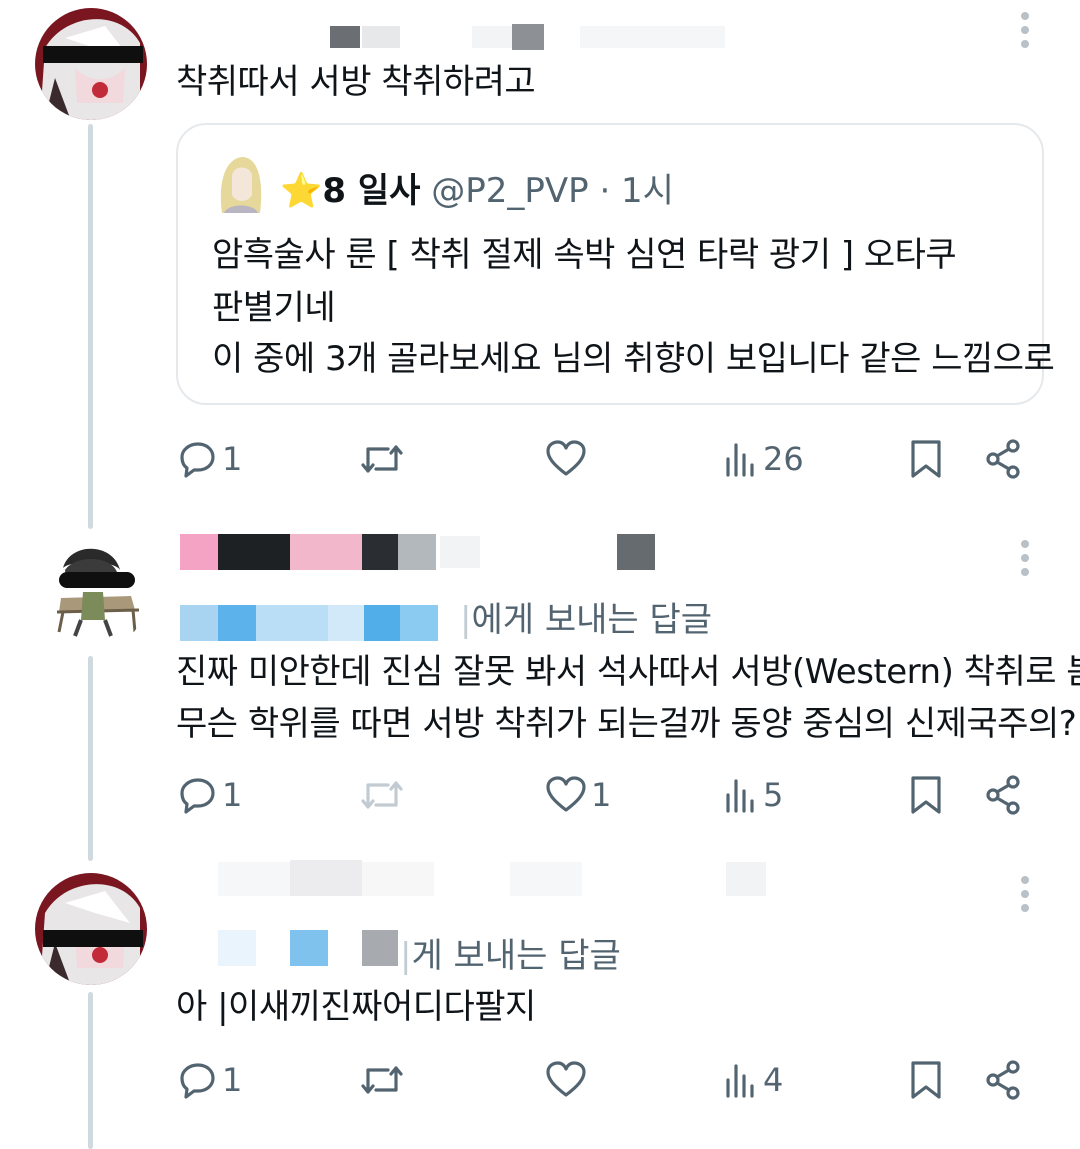 This screenshot has height=1149, width=1080. I want to click on tweet-text: 착취따서 서방 착취하려고, so click(356, 82).